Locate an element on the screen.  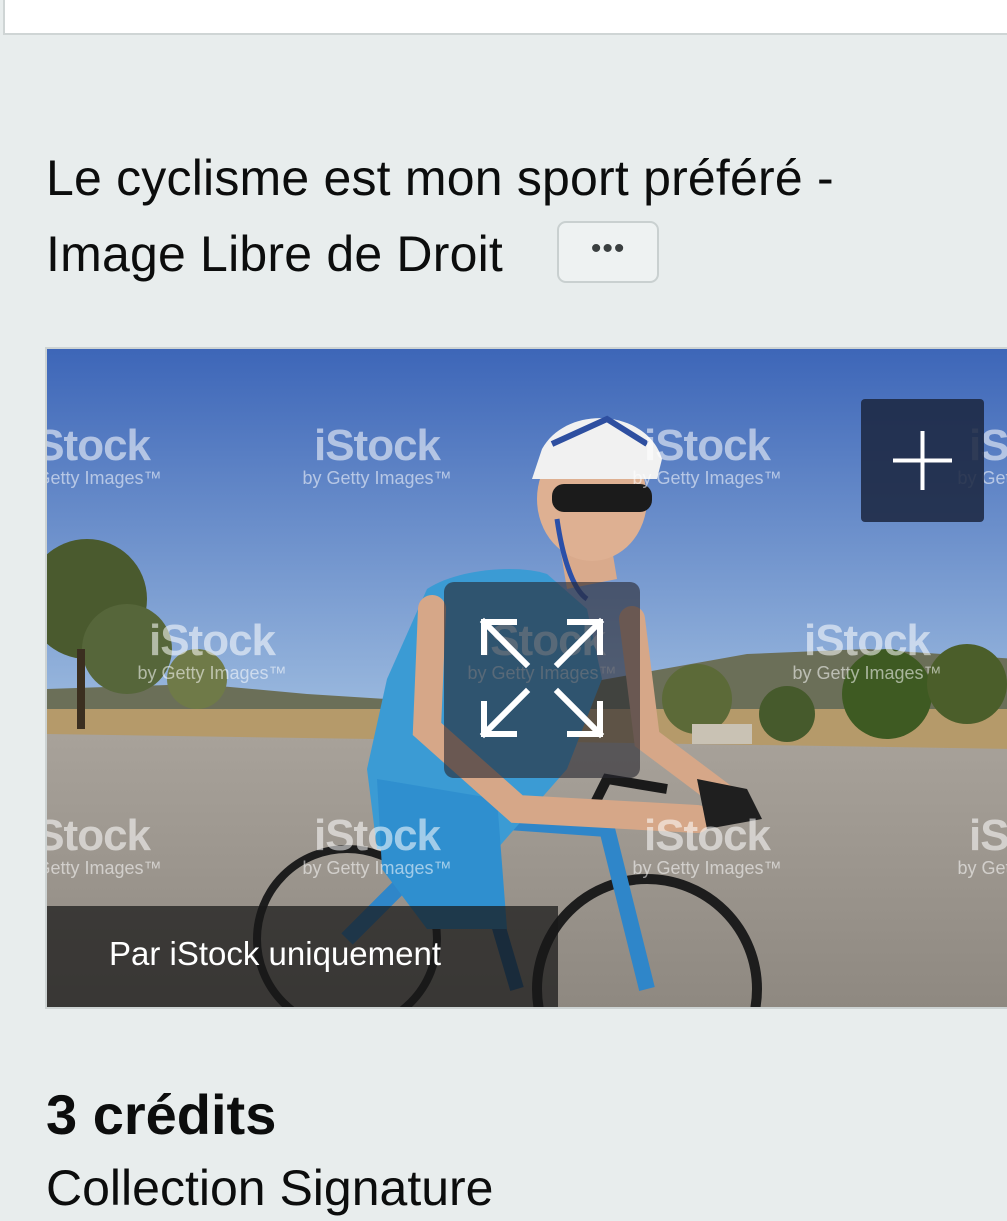
expand-preview-button is located at coordinates (542, 680).